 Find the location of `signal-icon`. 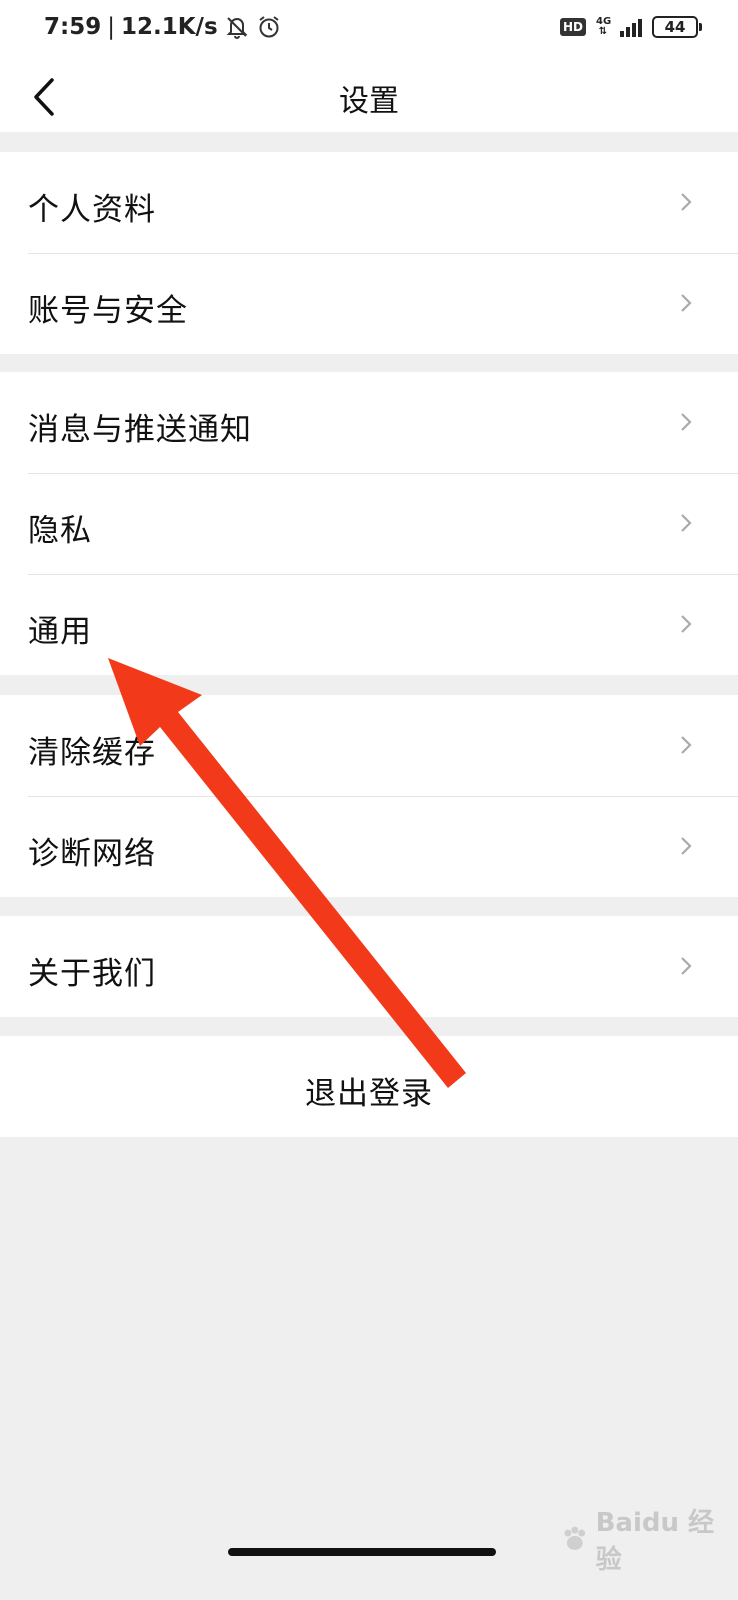

signal-icon is located at coordinates (631, 27).